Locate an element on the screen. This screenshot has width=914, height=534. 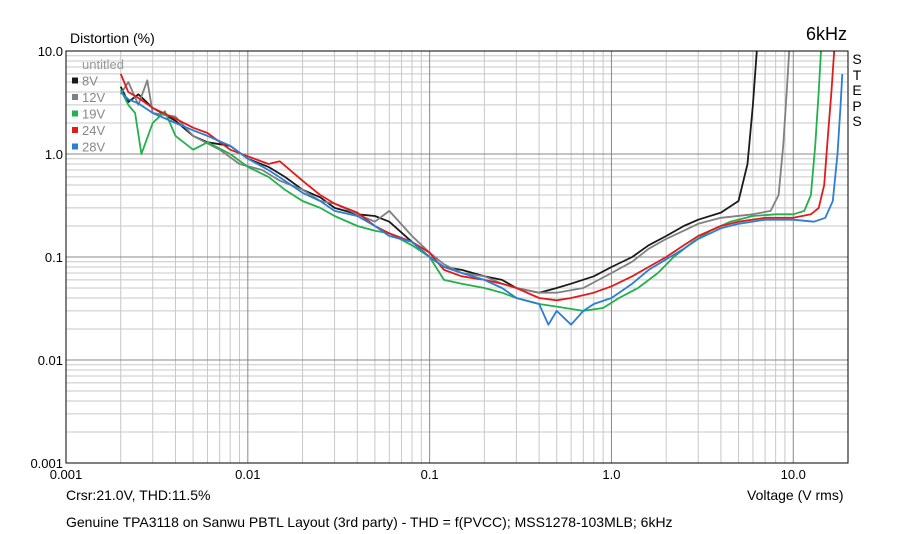
legend-label: 28V is located at coordinates (93, 147).